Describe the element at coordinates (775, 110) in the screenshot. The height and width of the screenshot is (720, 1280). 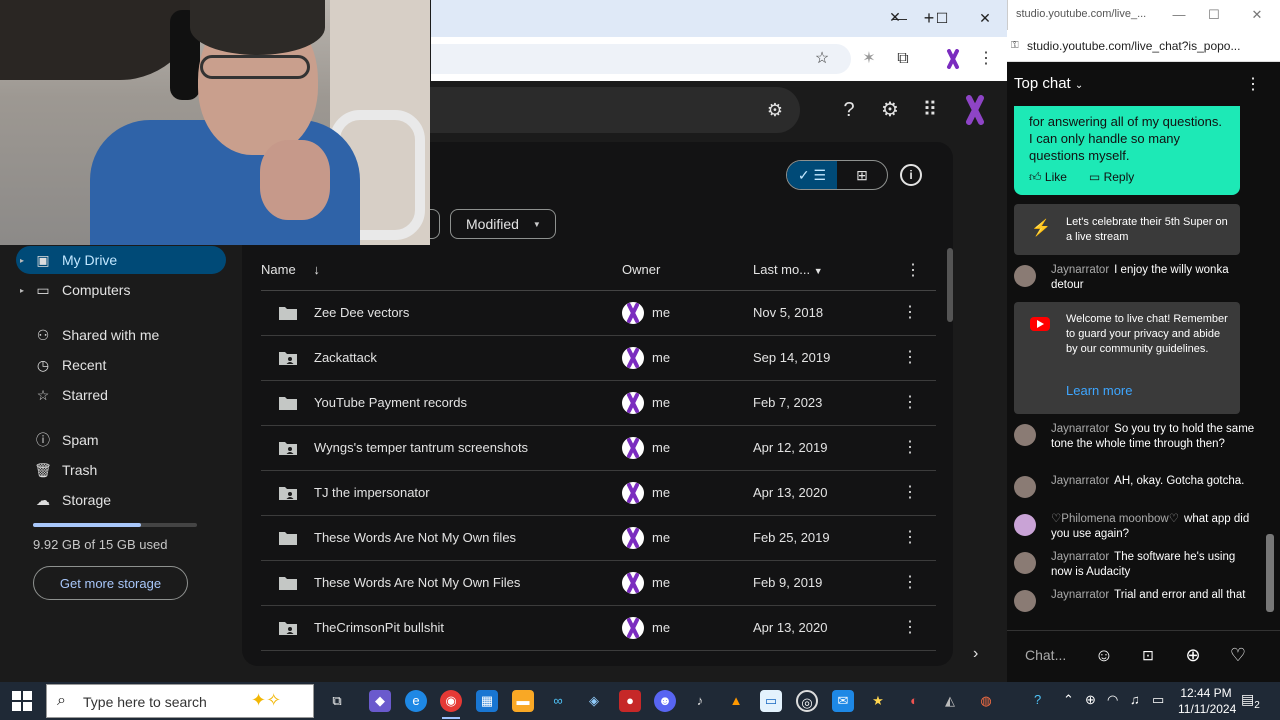
I see `search-options-icon: ⚙` at that location.